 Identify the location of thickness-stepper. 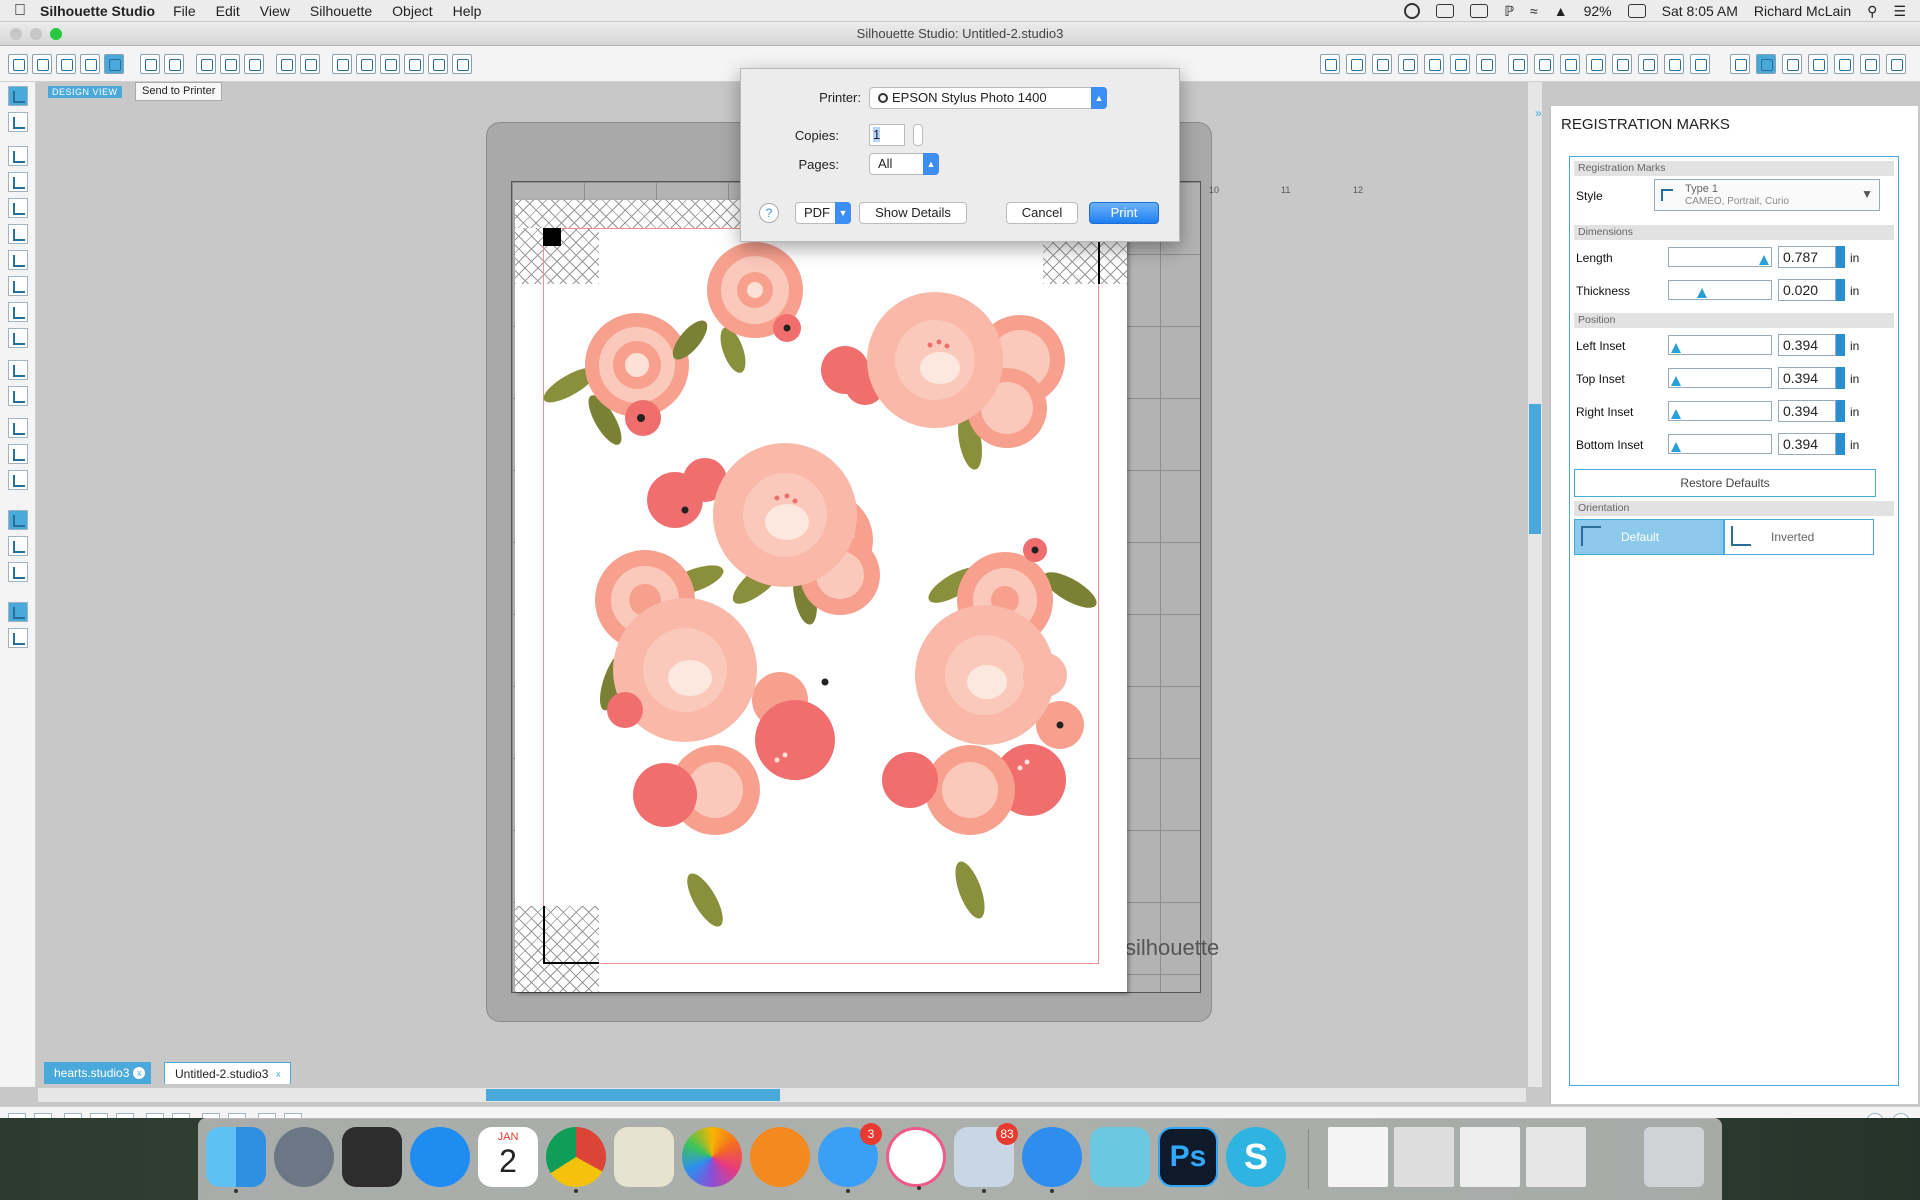
(1840, 290).